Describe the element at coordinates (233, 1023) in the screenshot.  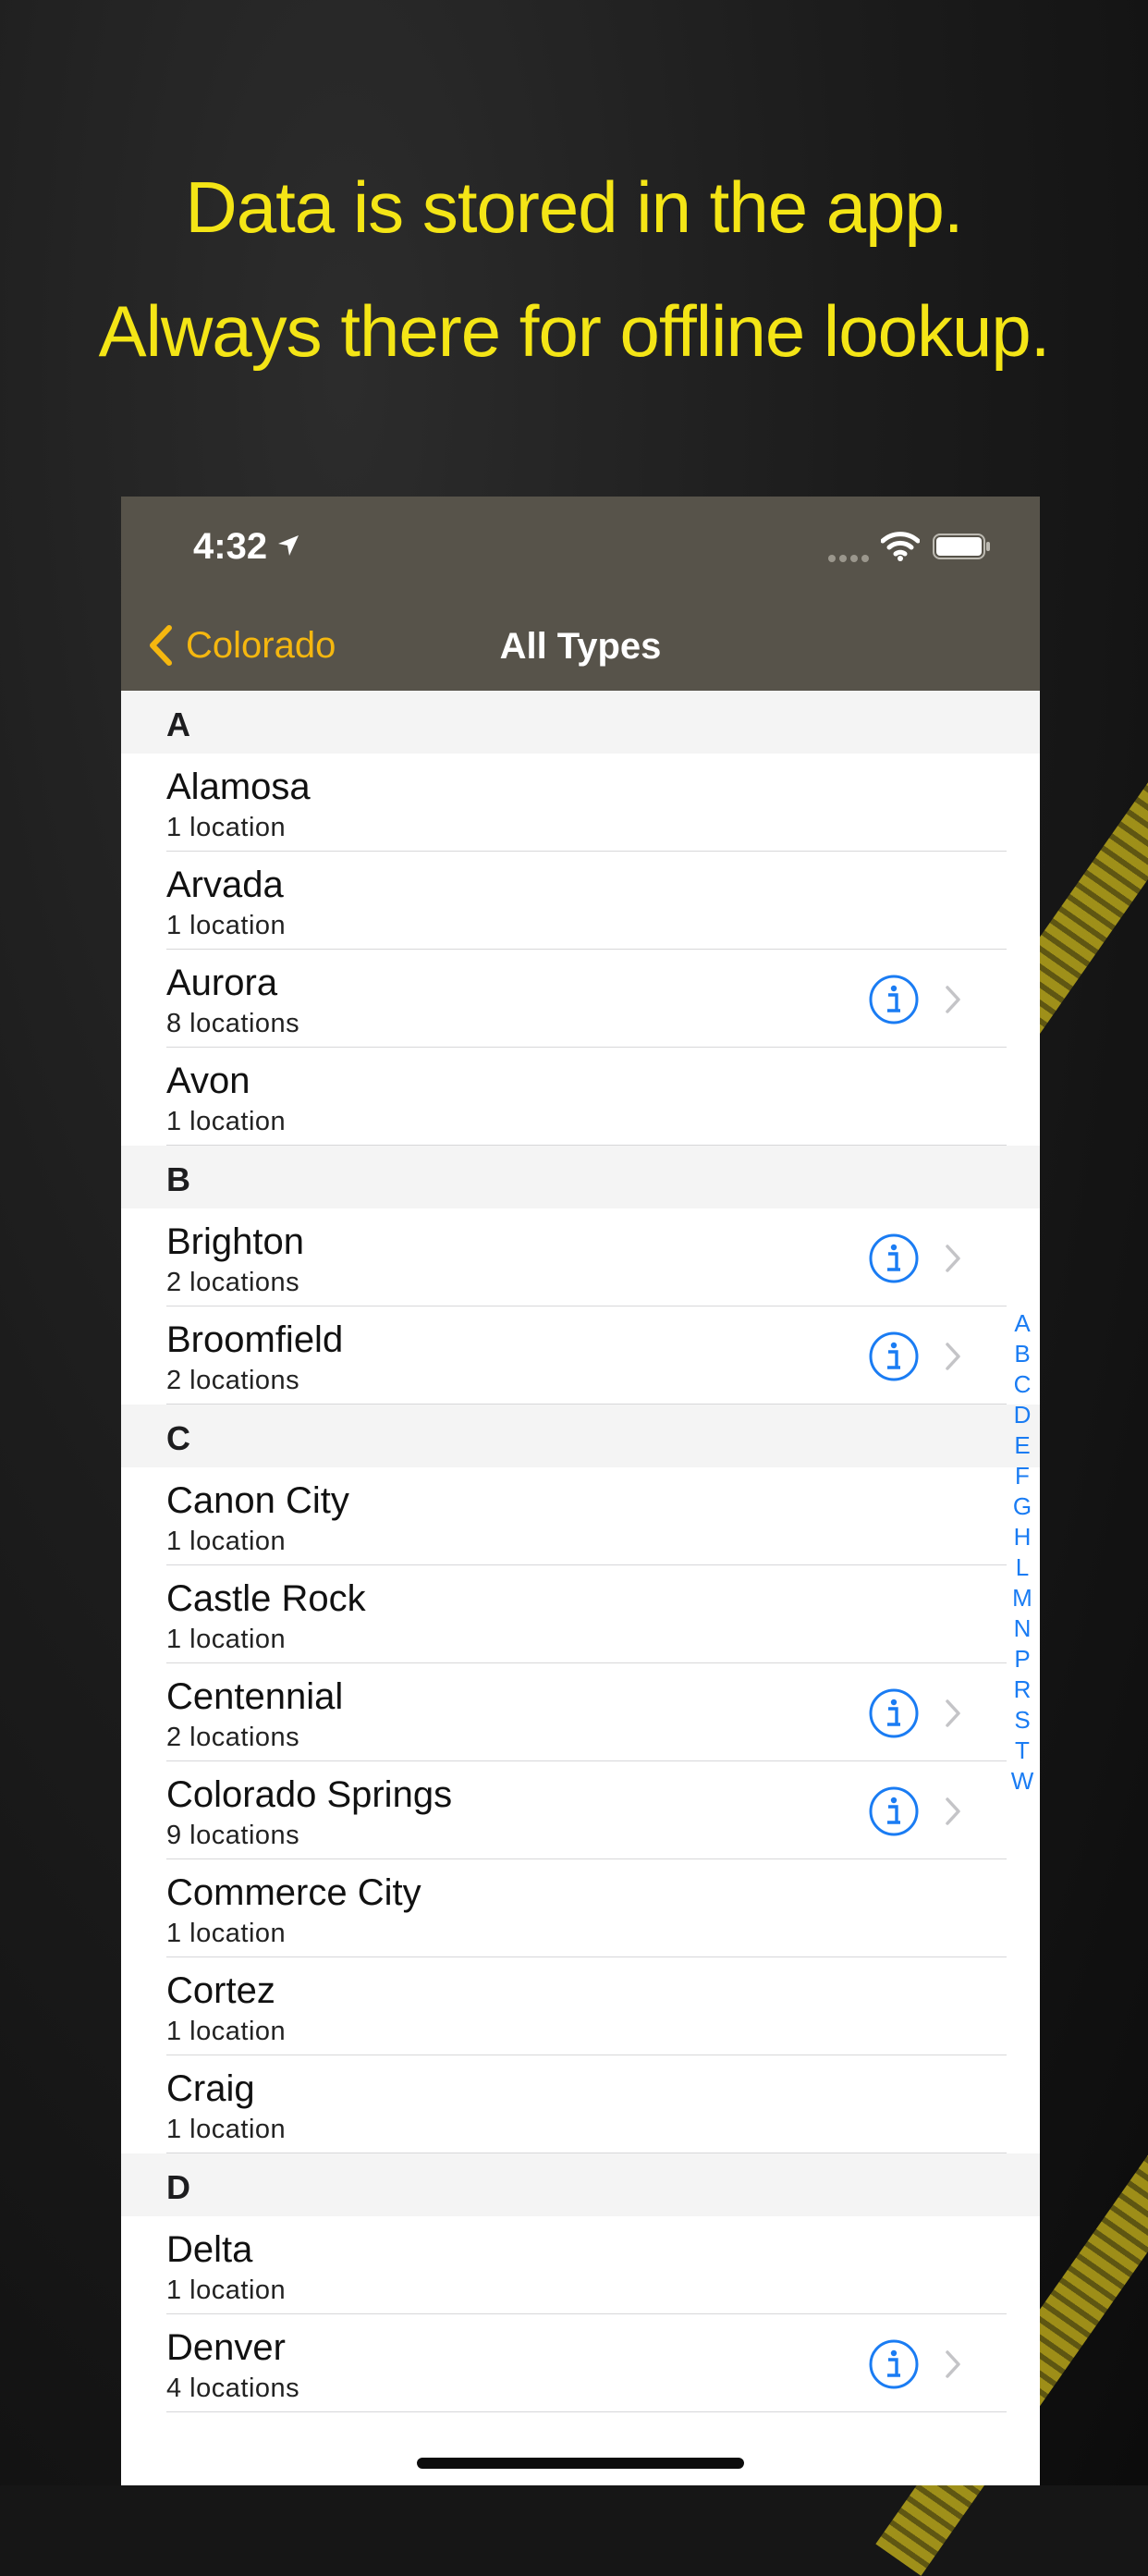
I see `location-count: 8 locations` at that location.